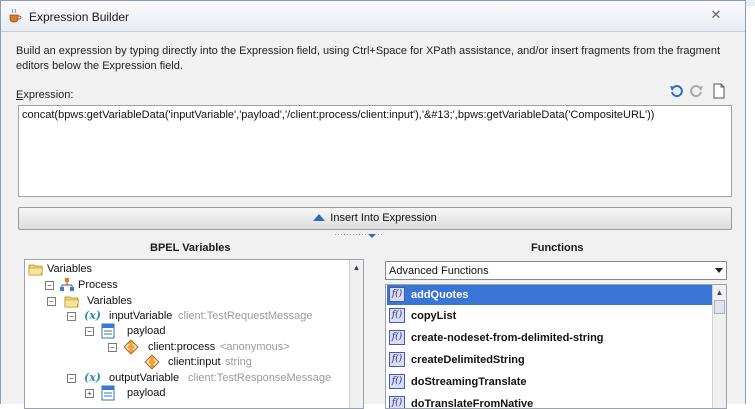 This screenshot has width=755, height=409. I want to click on tree-node: + payload, so click(187, 393).